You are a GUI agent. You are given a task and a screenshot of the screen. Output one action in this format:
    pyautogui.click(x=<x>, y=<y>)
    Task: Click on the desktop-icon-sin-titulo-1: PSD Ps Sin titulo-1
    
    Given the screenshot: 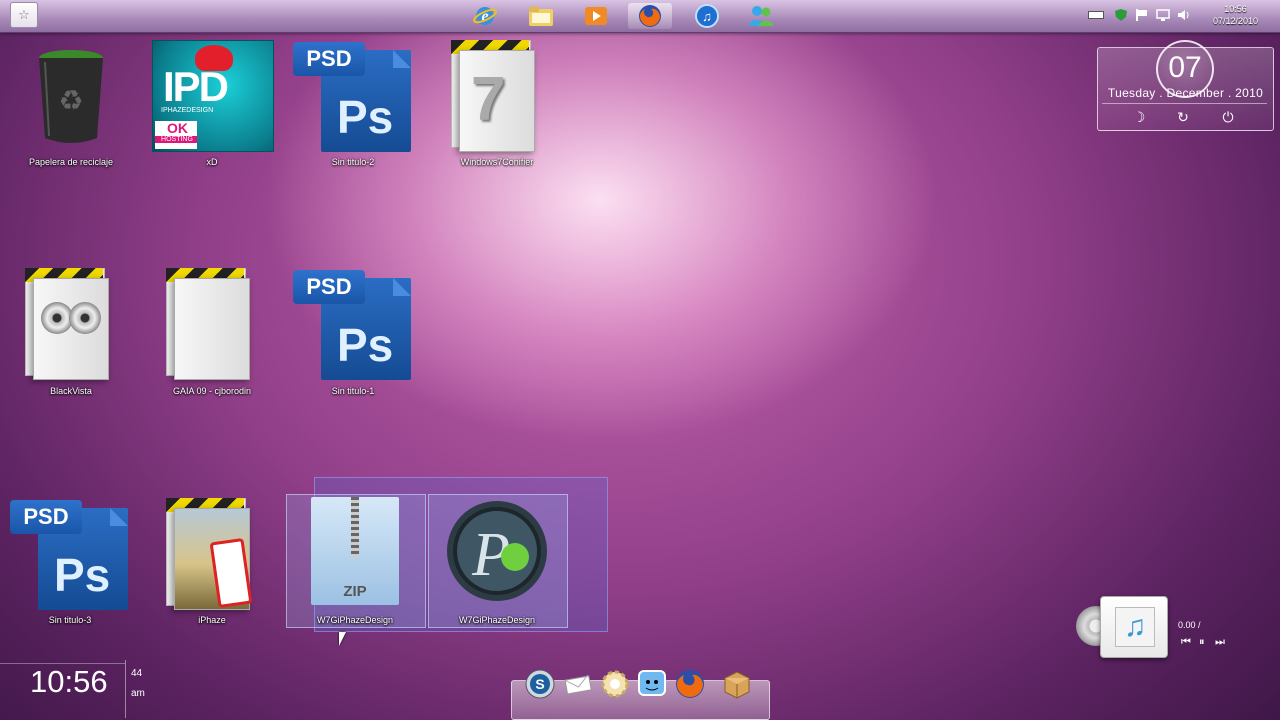 What is the action you would take?
    pyautogui.click(x=353, y=333)
    